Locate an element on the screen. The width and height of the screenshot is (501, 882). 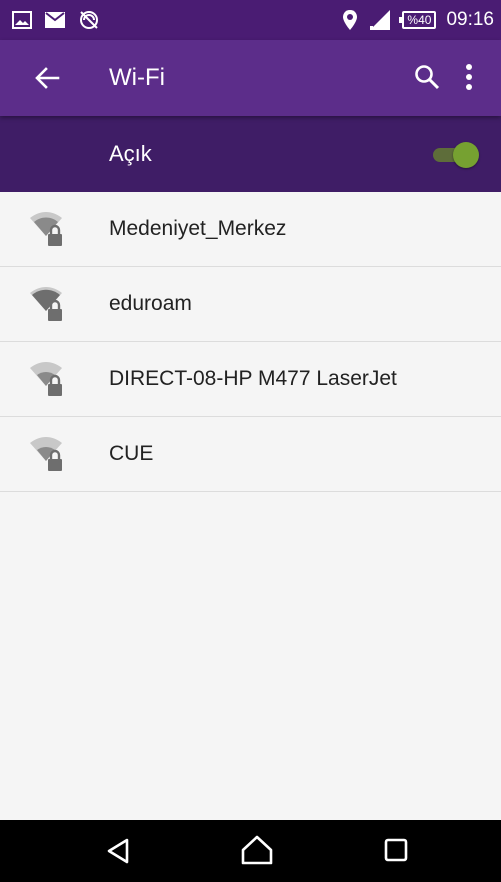
network-item-direct-hp: DIRECT-08-HP M477 LaserJet is located at coordinates (250, 379).